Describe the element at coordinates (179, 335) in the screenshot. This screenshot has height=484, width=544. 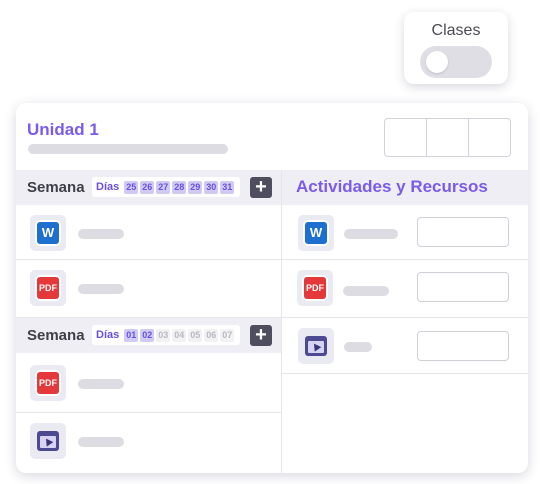
I see `day-chip: 04` at that location.